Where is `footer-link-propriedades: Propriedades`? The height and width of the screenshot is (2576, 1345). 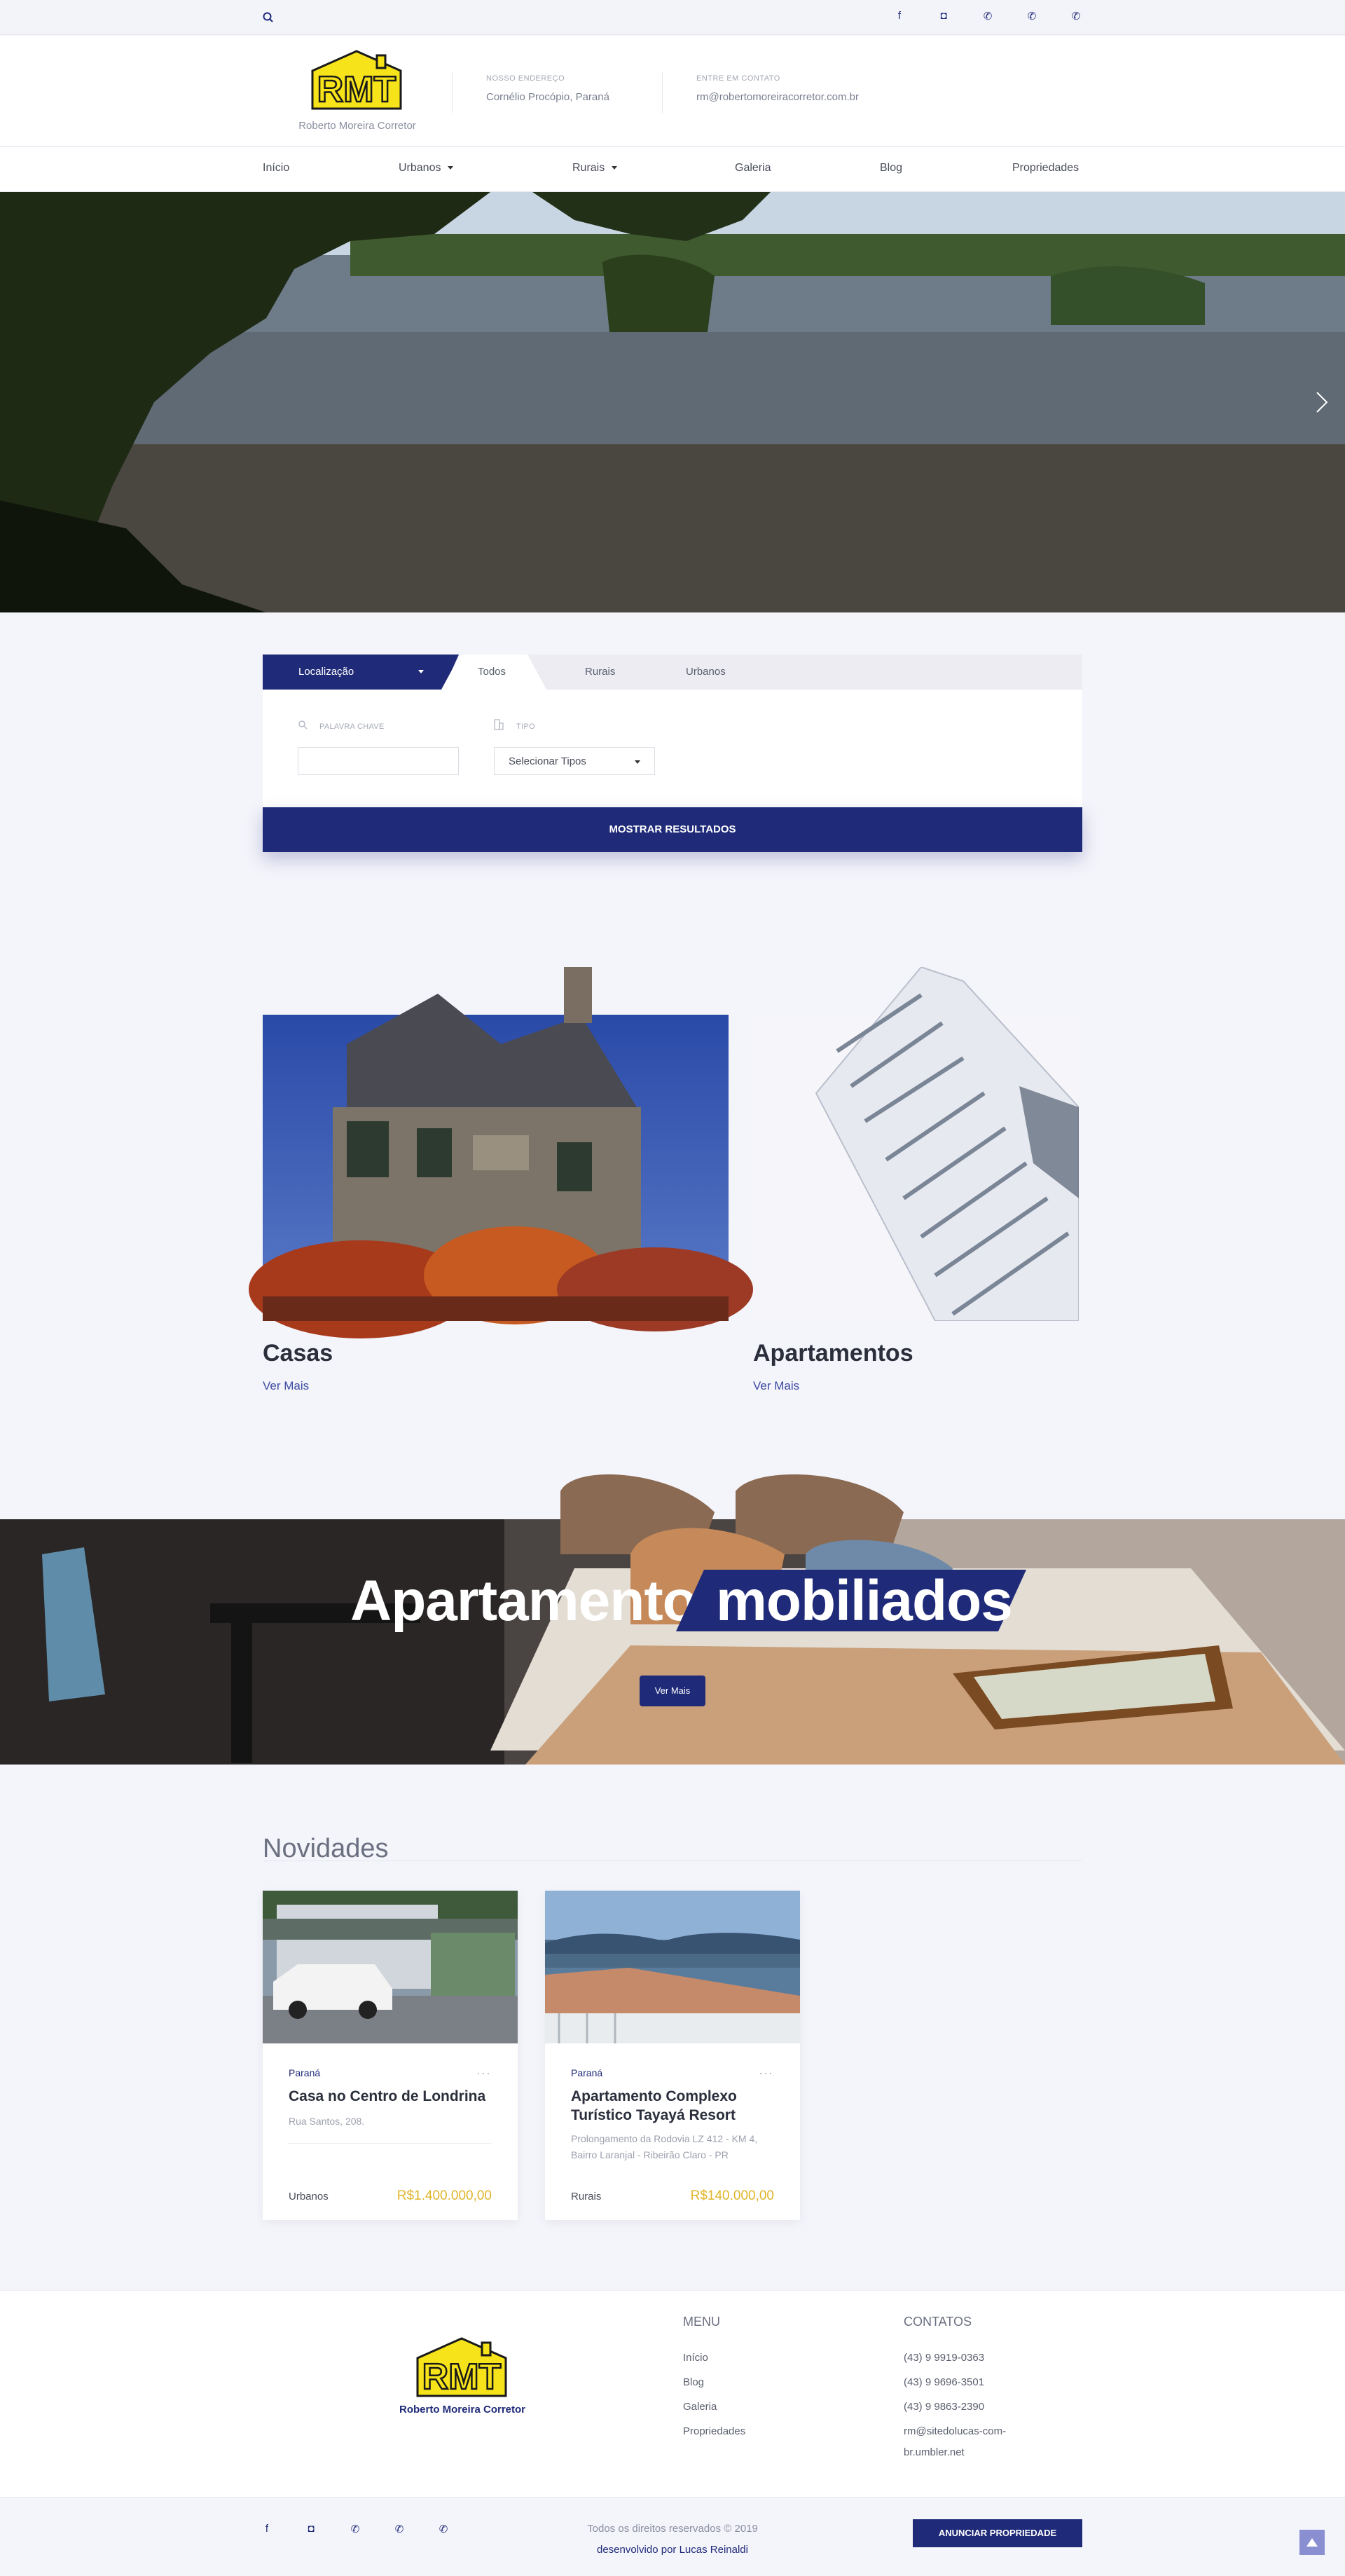
footer-link-propriedades: Propriedades is located at coordinates (714, 2431).